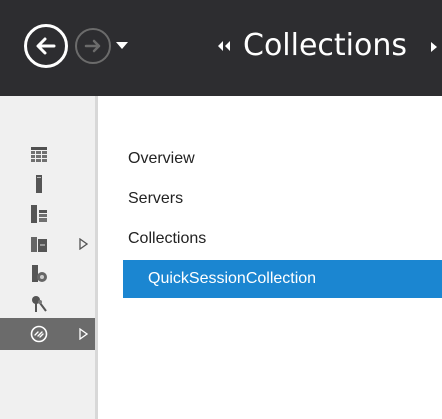 The height and width of the screenshot is (419, 442). I want to click on history-dropdown-button, so click(122, 46).